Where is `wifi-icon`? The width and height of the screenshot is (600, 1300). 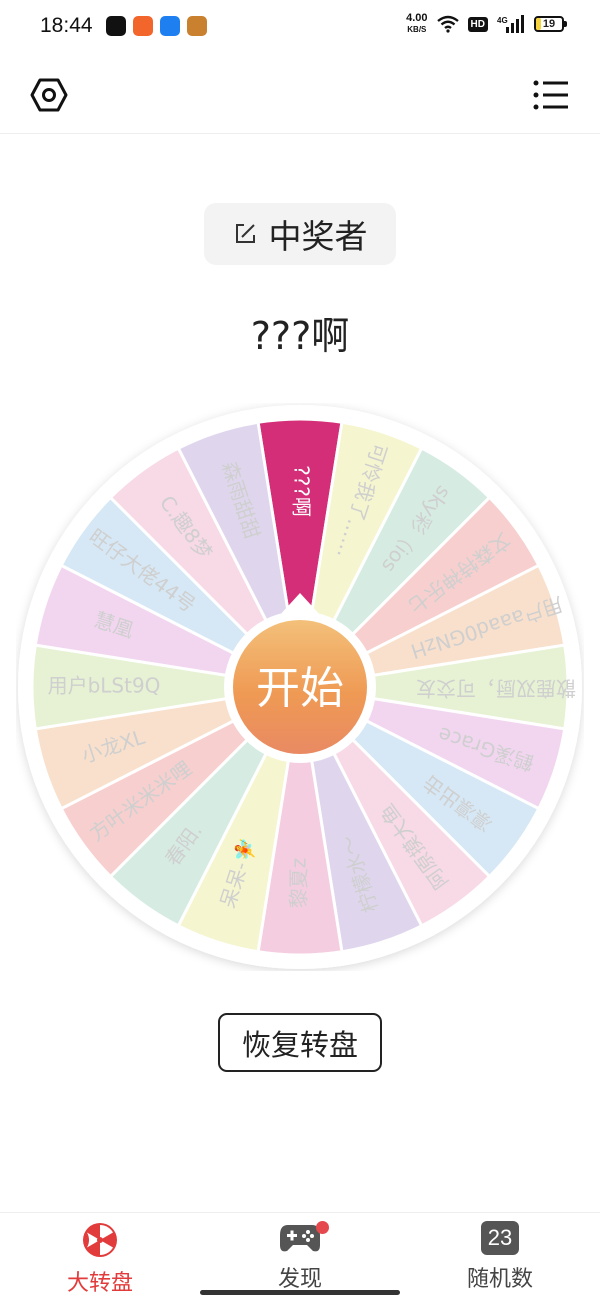
wifi-icon is located at coordinates (447, 24).